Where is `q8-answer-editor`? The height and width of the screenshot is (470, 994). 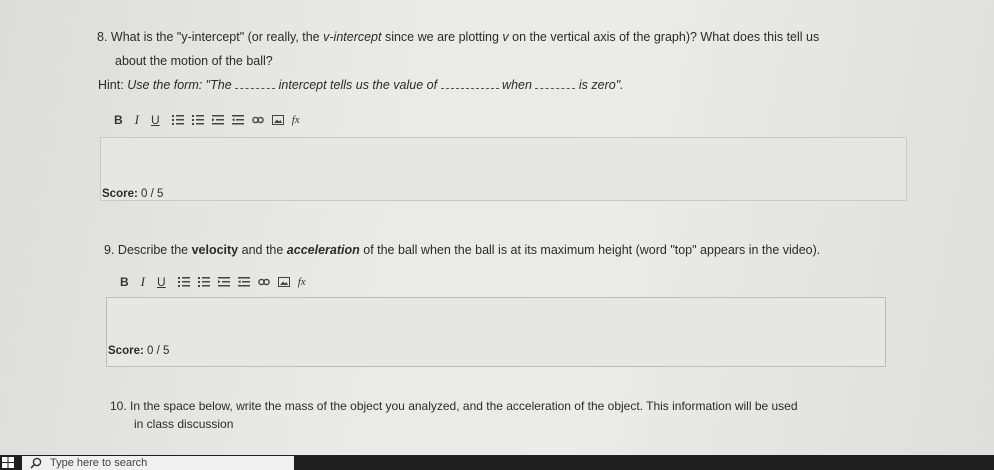
q8-answer-editor is located at coordinates (503, 169).